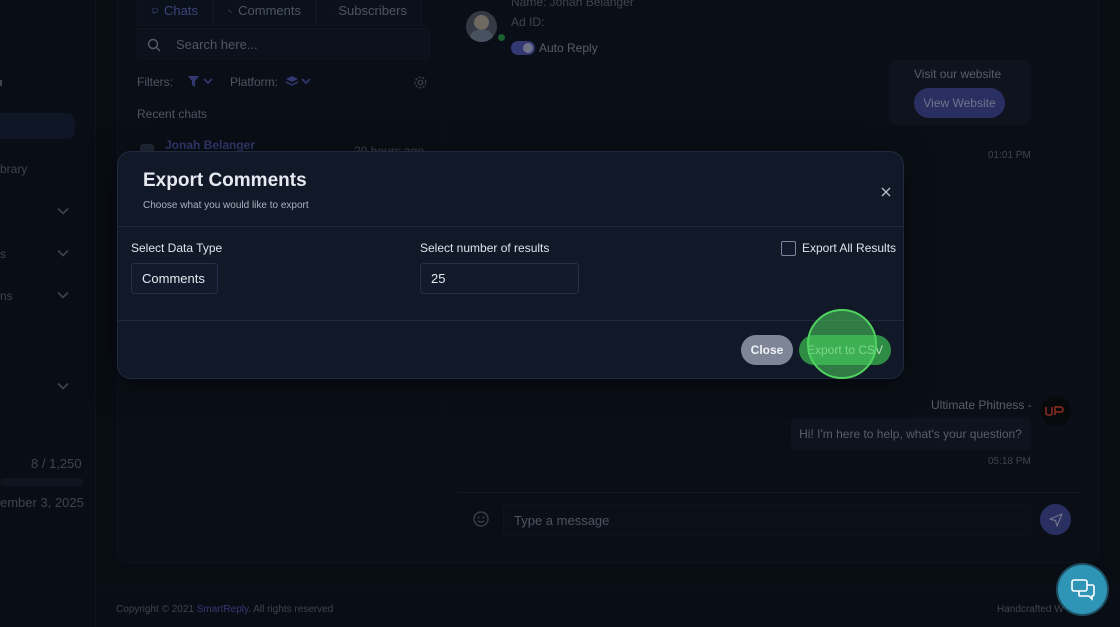 This screenshot has width=1120, height=627. I want to click on results-count-input, so click(499, 278).